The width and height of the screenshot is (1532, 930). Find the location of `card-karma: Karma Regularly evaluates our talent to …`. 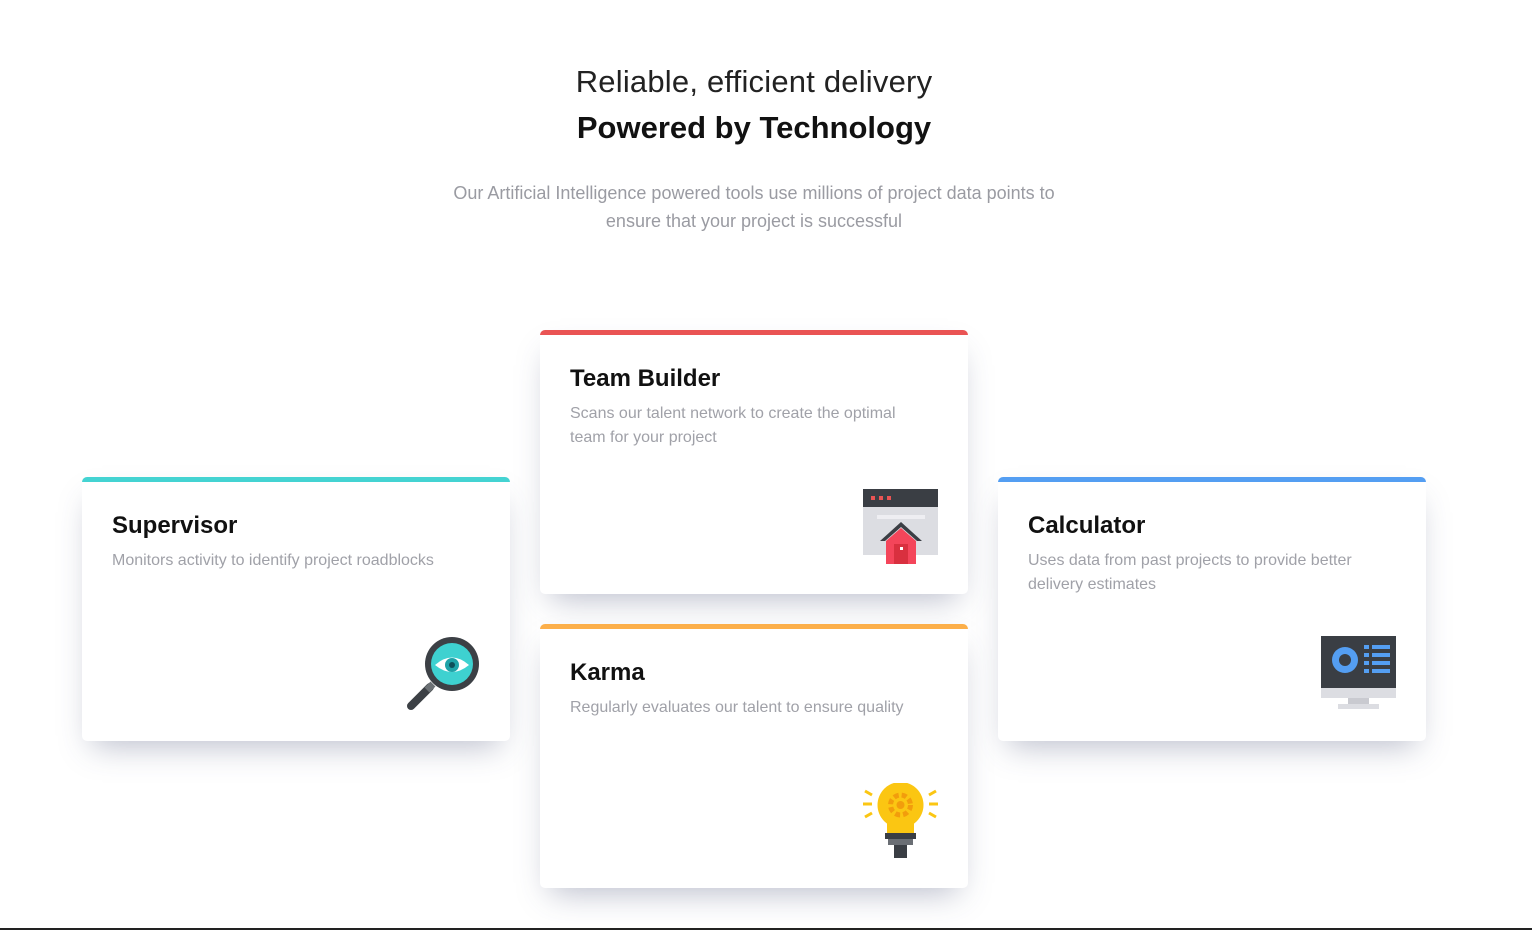

card-karma: Karma Regularly evaluates our talent to … is located at coordinates (754, 756).